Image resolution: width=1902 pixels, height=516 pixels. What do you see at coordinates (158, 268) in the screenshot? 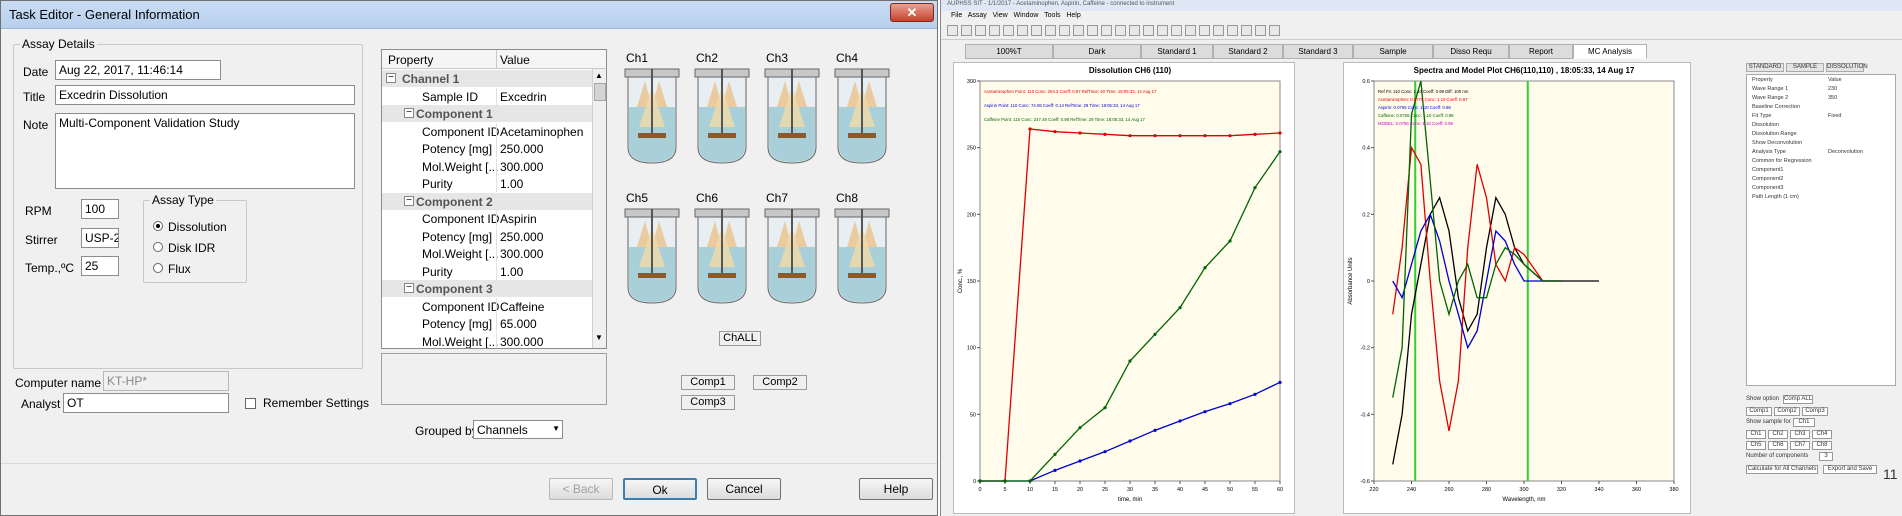
I see `radio-flux` at bounding box center [158, 268].